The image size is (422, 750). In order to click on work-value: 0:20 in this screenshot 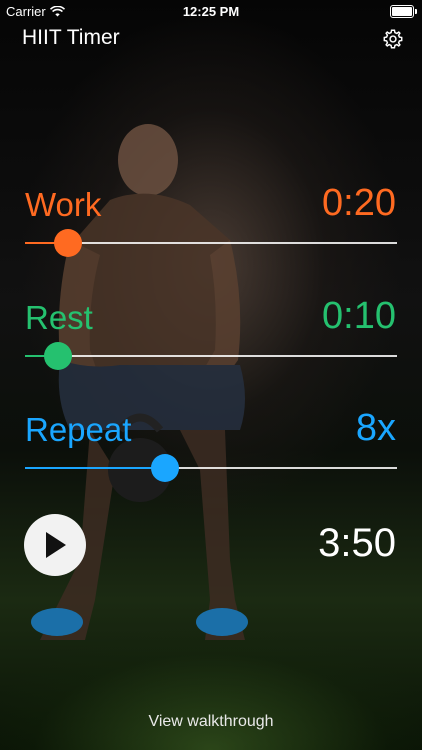, I will do `click(359, 203)`.